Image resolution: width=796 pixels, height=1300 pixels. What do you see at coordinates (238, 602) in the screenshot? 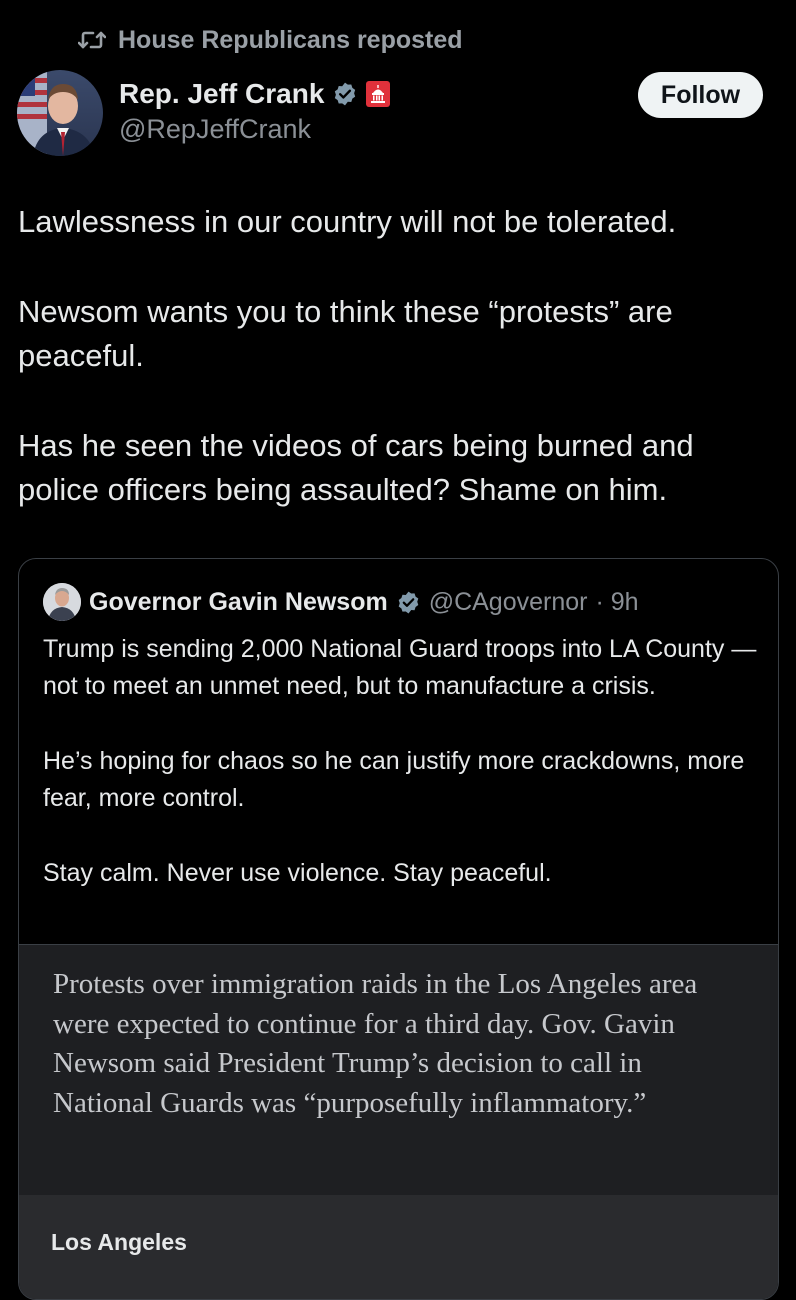
I see `quoted-author-name: Governor Gavin Newsom` at bounding box center [238, 602].